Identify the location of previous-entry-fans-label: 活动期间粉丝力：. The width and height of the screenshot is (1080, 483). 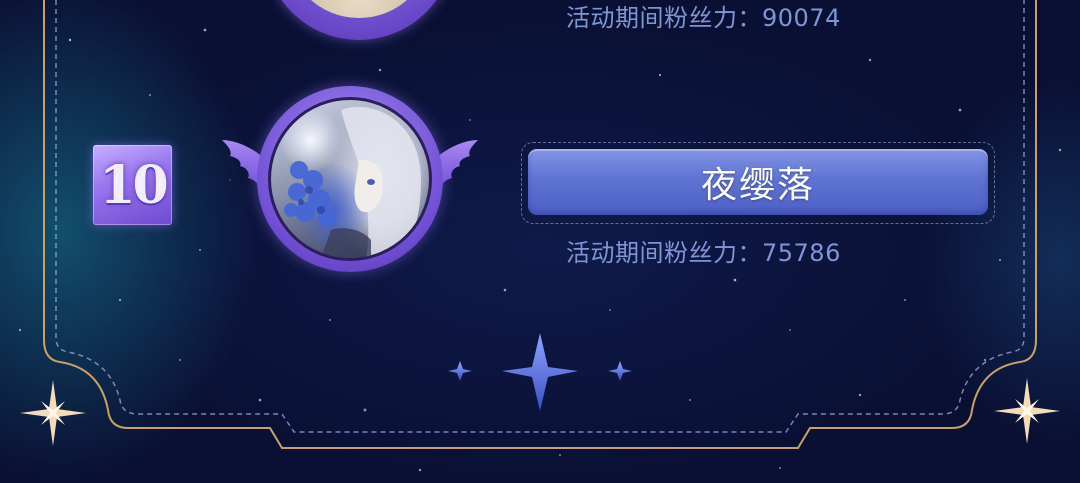
(664, 18).